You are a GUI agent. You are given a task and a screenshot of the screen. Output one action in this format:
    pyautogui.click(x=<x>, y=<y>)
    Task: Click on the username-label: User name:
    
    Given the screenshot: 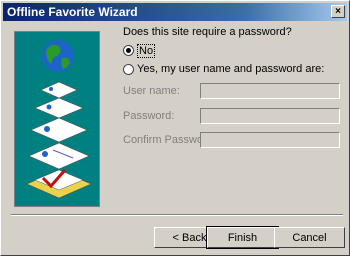 What is the action you would take?
    pyautogui.click(x=151, y=91)
    